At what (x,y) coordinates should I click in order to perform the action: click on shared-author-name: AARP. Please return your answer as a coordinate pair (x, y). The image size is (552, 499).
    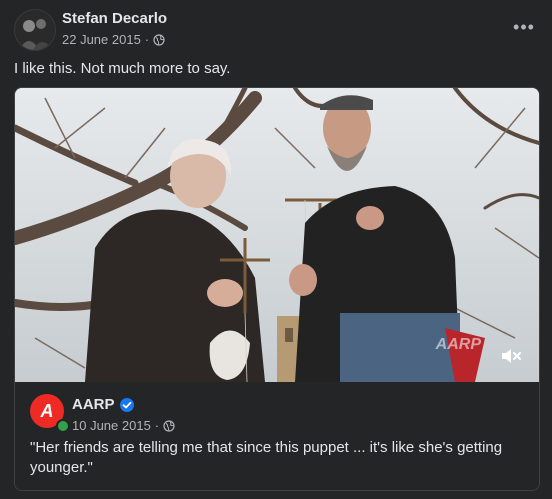
    Looking at the image, I should click on (93, 404).